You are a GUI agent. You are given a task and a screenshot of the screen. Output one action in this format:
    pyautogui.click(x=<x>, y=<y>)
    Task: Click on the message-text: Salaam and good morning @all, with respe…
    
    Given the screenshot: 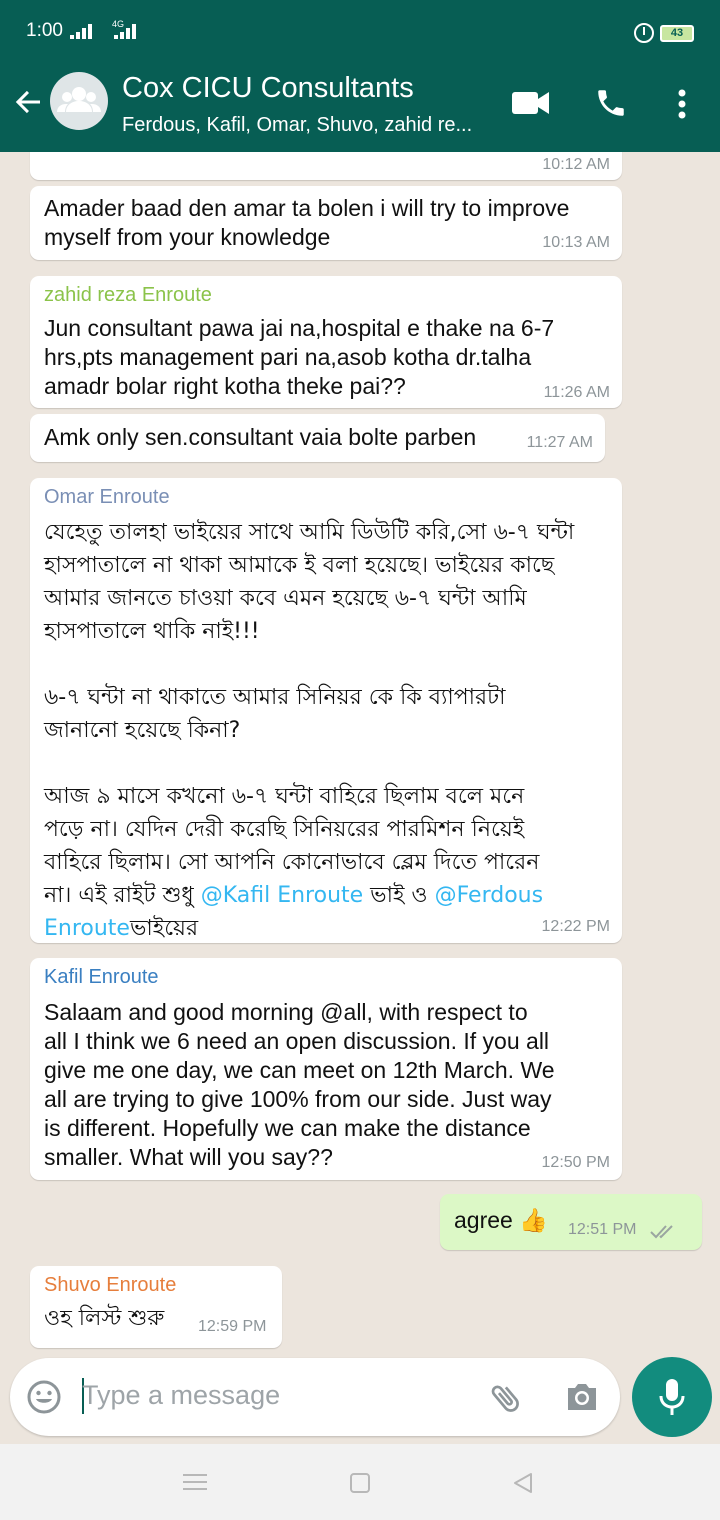 What is the action you would take?
    pyautogui.click(x=299, y=1084)
    